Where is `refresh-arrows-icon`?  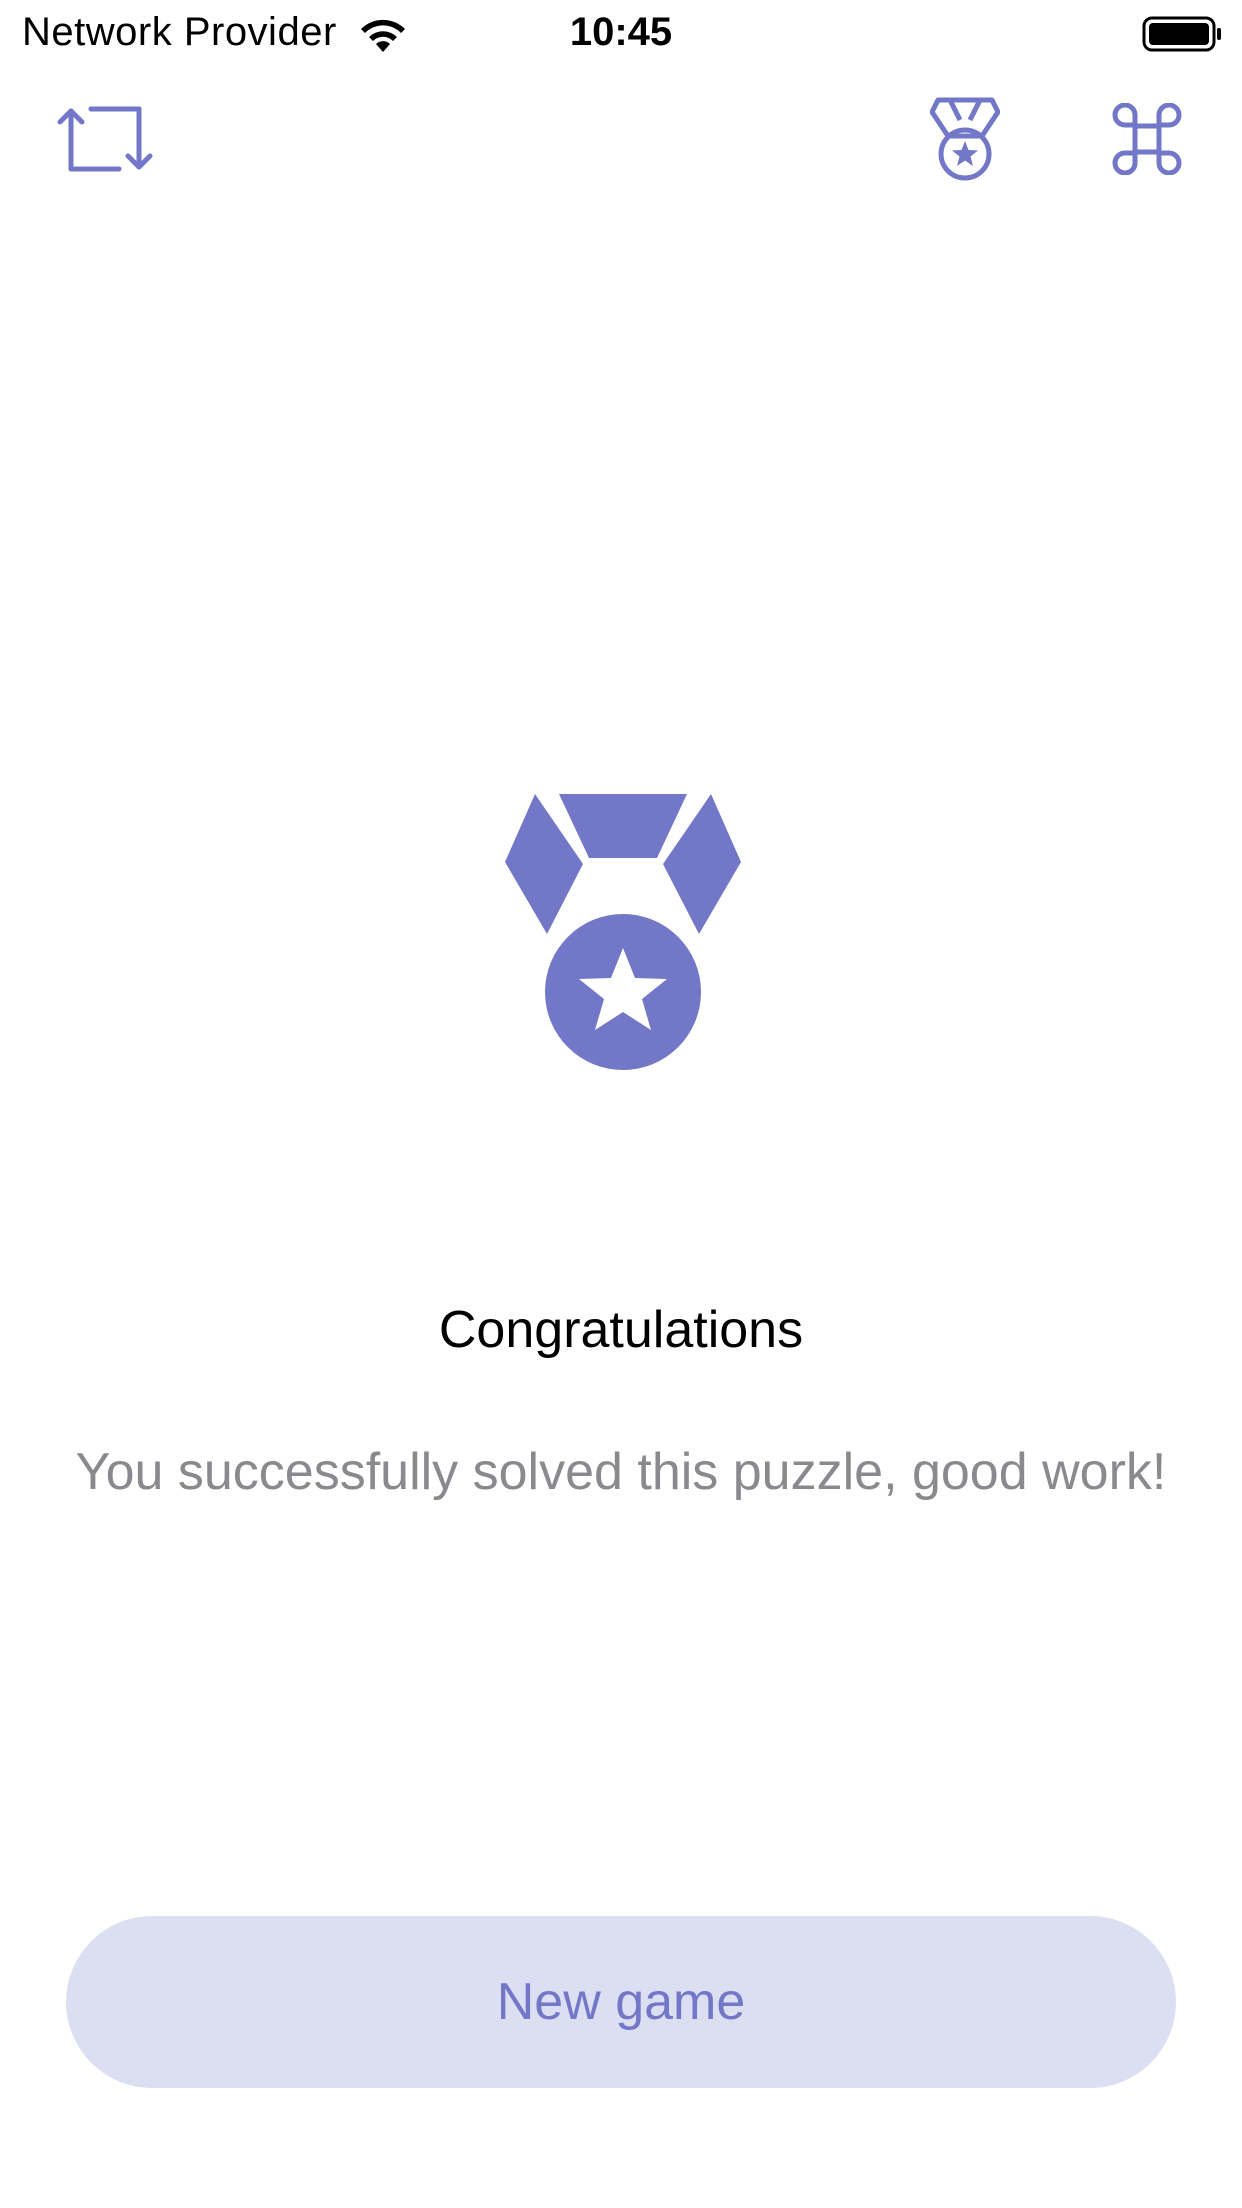 refresh-arrows-icon is located at coordinates (105, 139).